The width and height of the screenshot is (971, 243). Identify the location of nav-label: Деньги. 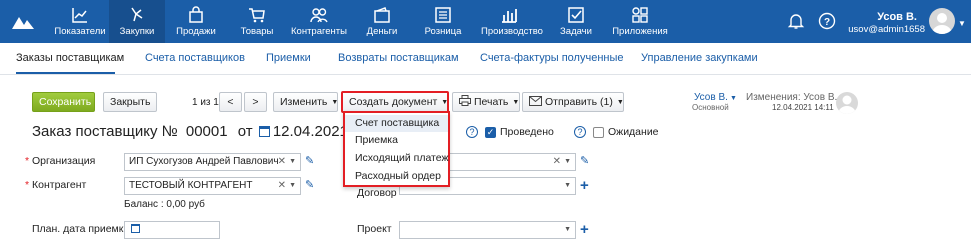
(382, 31).